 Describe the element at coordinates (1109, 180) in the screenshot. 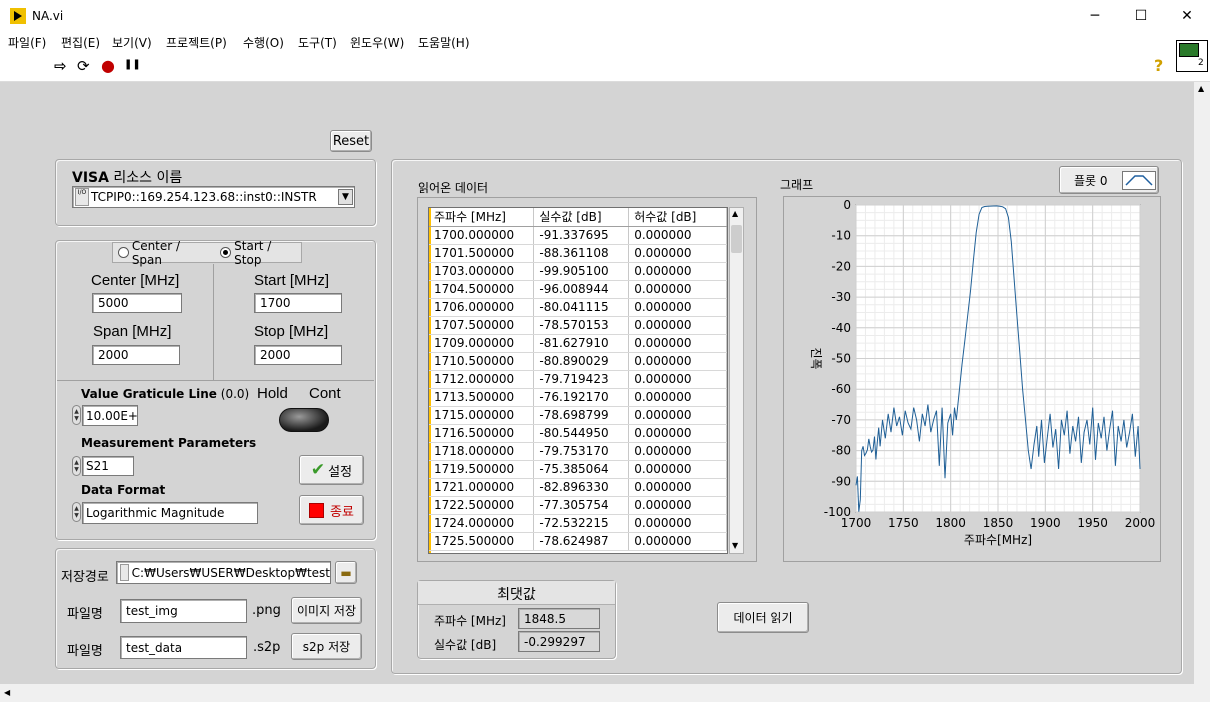

I see `plot-legend: 플롯 0` at that location.